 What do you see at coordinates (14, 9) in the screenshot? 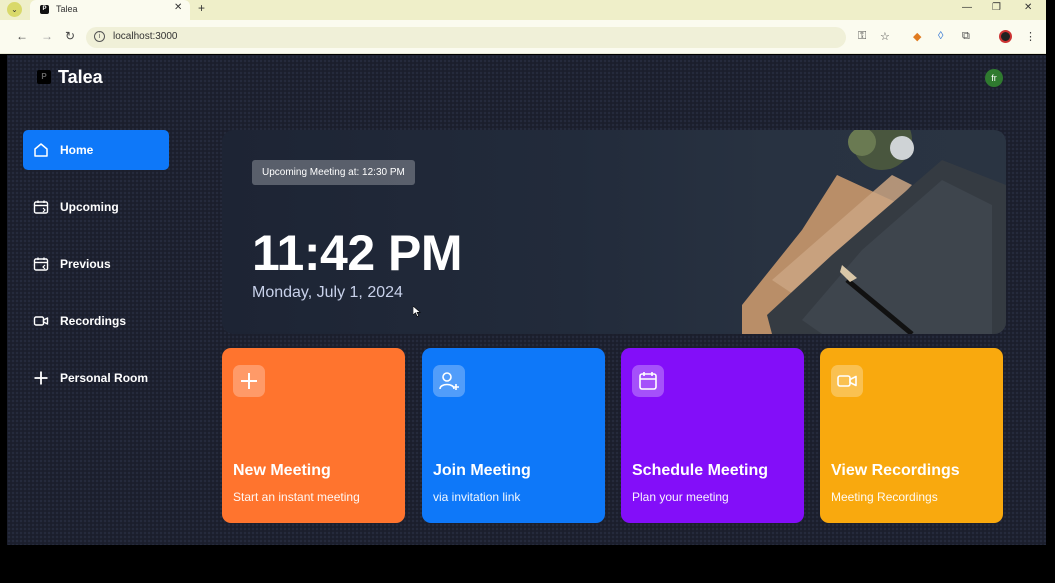
I see `tab-search-button: ⌄` at bounding box center [14, 9].